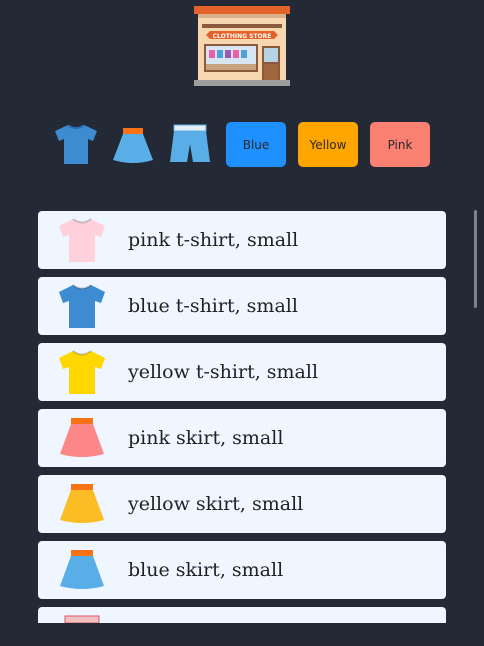 Image resolution: width=484 pixels, height=646 pixels. I want to click on product-label: yellow skirt, small, so click(216, 504).